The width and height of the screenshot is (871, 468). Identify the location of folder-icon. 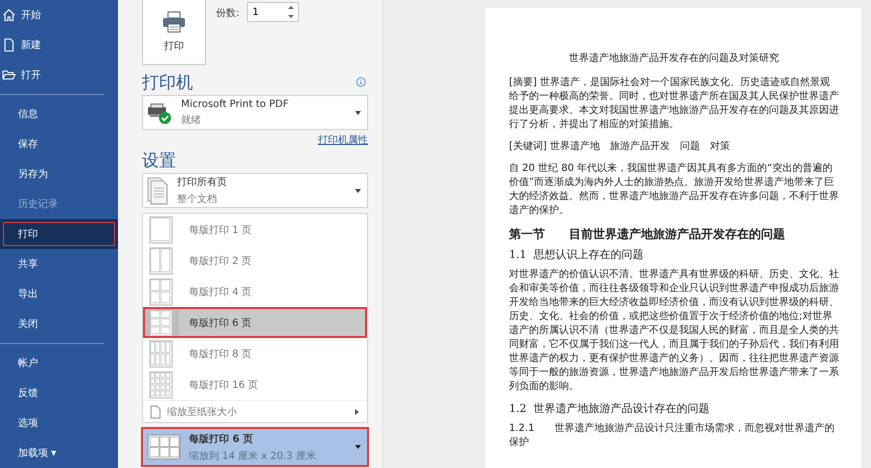
(9, 75).